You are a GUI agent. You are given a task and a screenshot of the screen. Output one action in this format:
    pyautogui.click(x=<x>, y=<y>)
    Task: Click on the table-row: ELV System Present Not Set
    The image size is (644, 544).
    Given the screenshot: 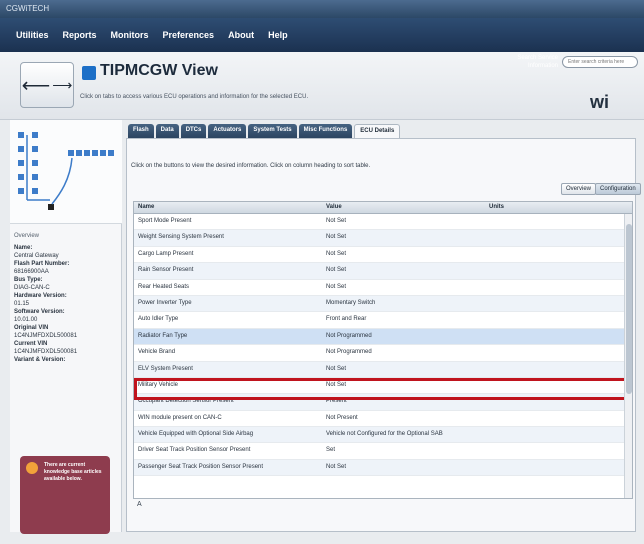 What is the action you would take?
    pyautogui.click(x=380, y=369)
    